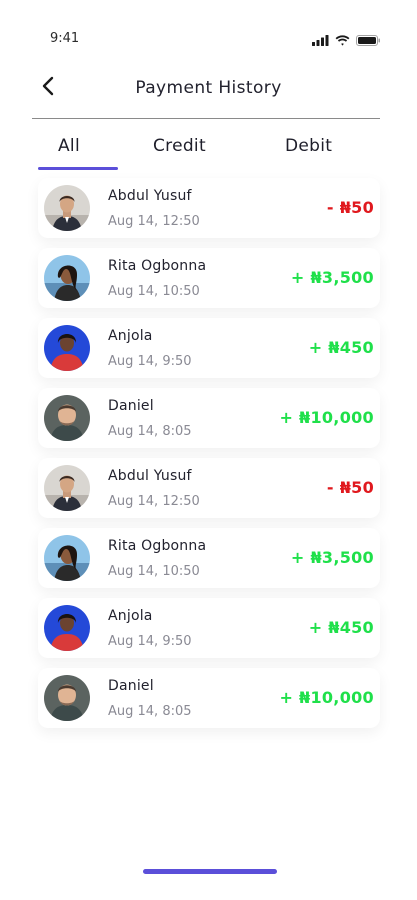 The width and height of the screenshot is (417, 900). What do you see at coordinates (179, 146) in the screenshot?
I see `tab-credit: Credit` at bounding box center [179, 146].